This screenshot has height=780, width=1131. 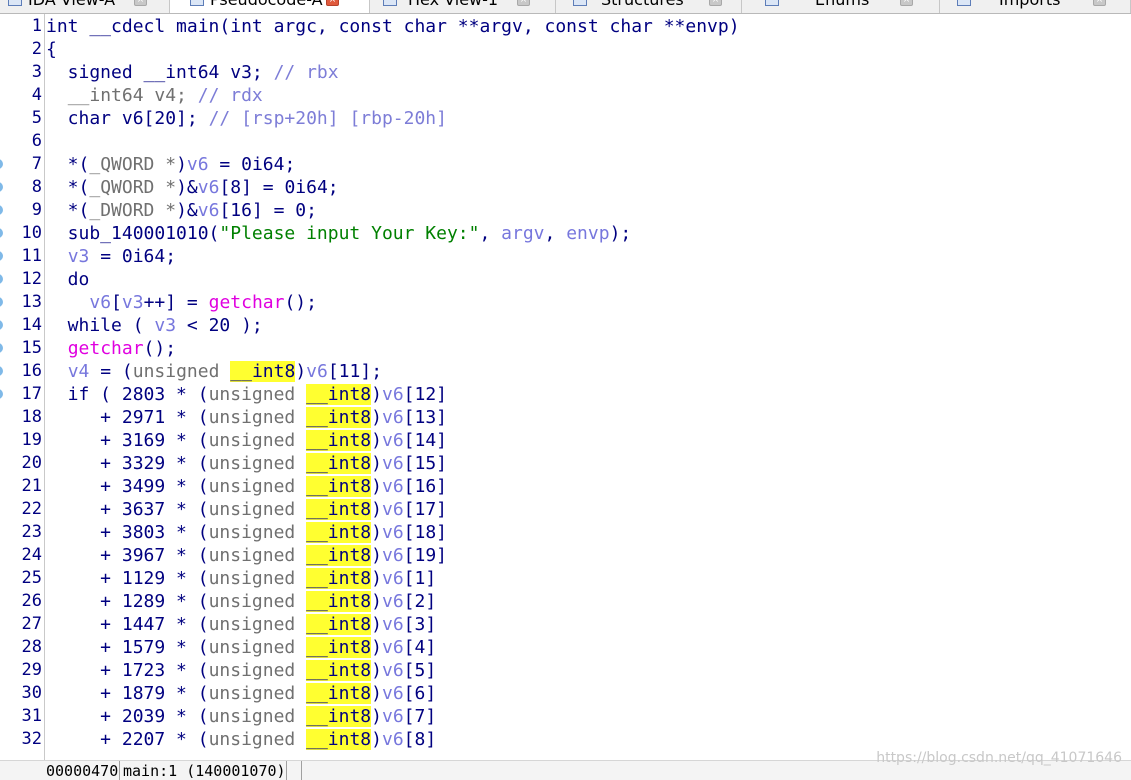 I want to click on code-line: do, so click(x=68, y=279).